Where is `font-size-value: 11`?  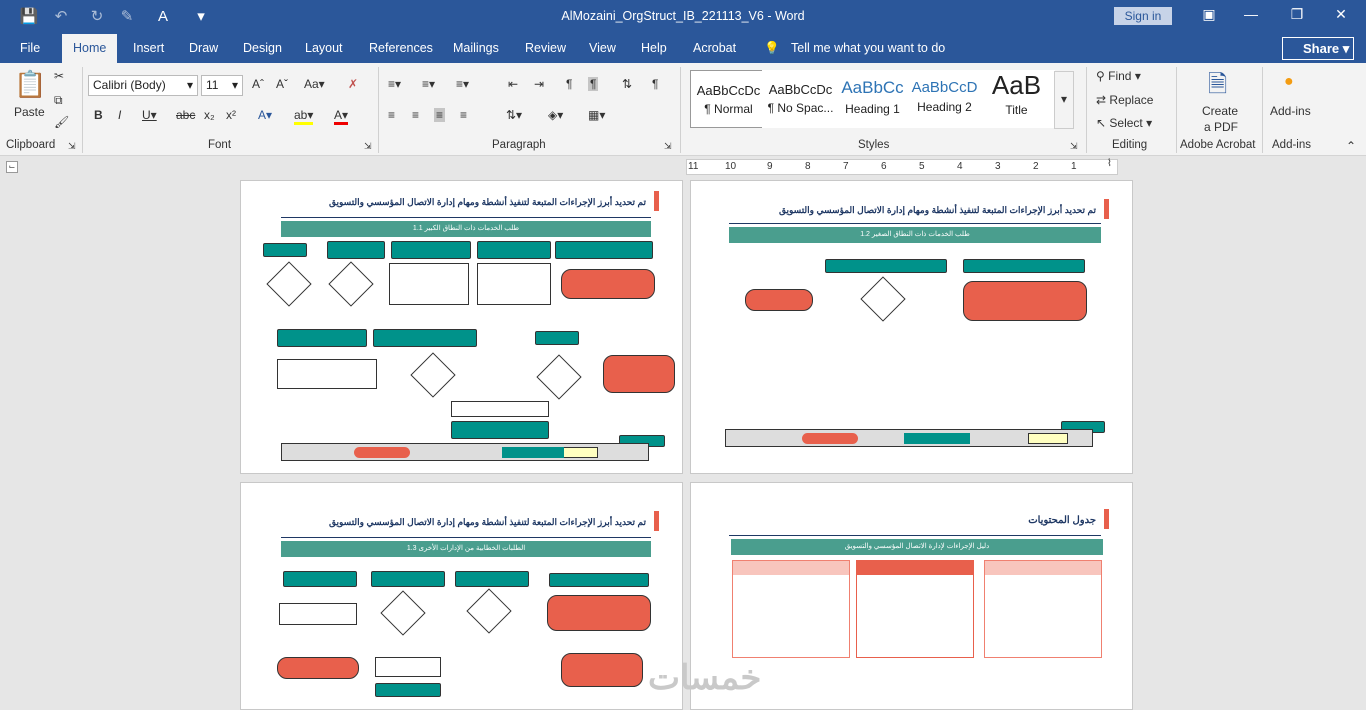 font-size-value: 11 is located at coordinates (212, 85).